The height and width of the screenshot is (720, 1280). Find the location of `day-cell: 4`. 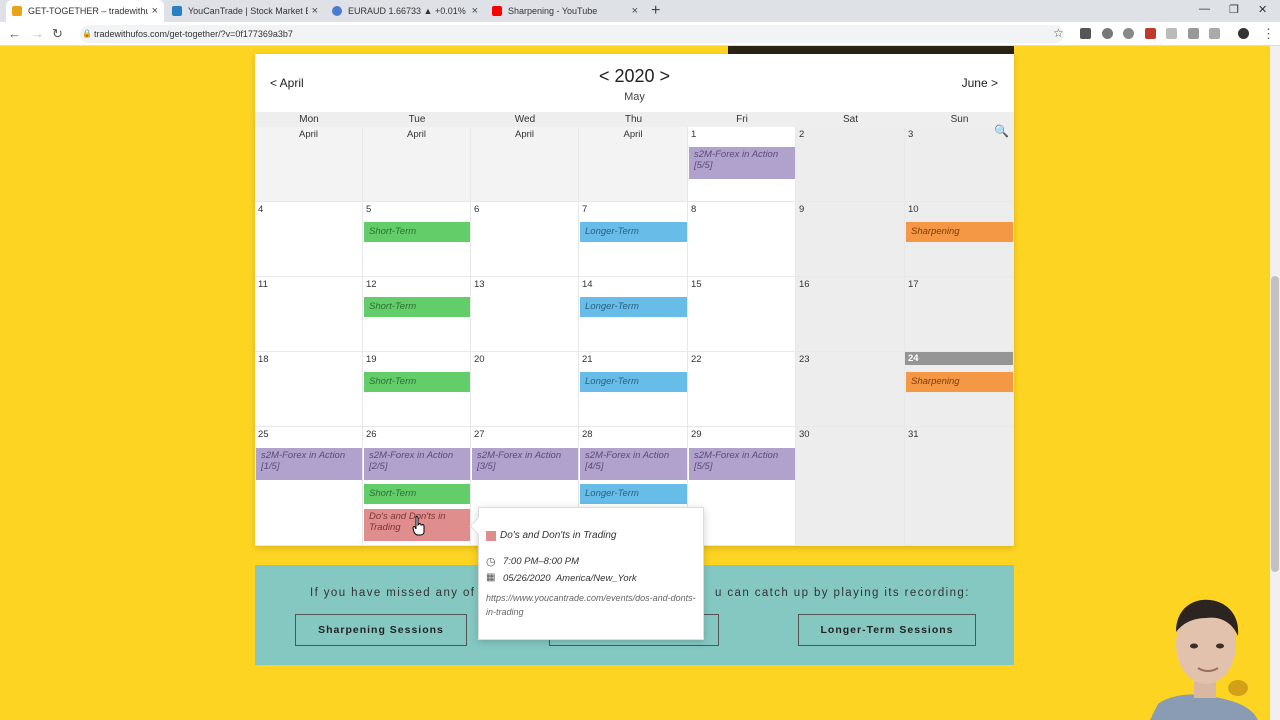

day-cell: 4 is located at coordinates (309, 239).